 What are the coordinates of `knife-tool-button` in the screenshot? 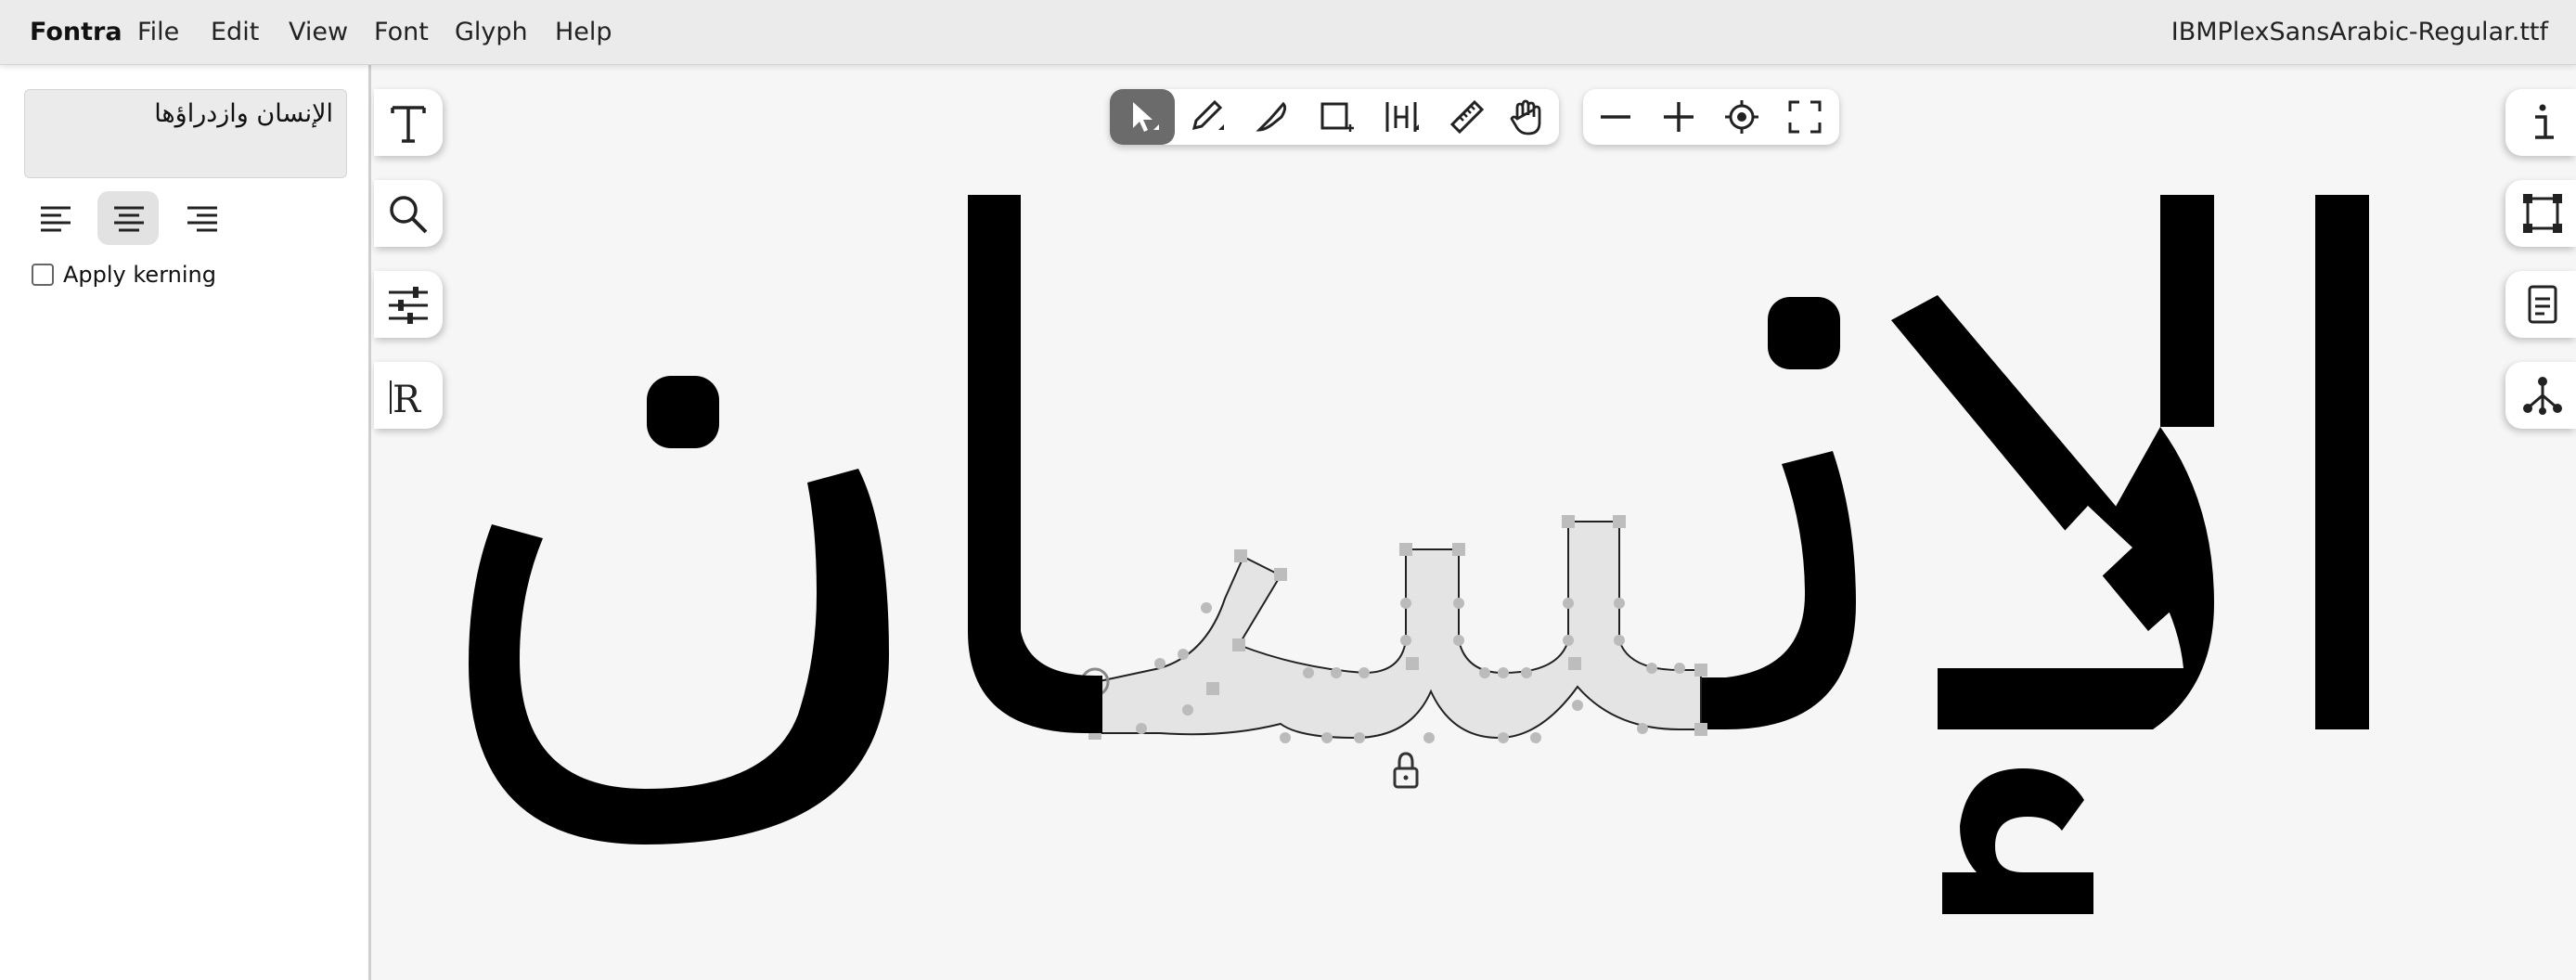 It's located at (1272, 117).